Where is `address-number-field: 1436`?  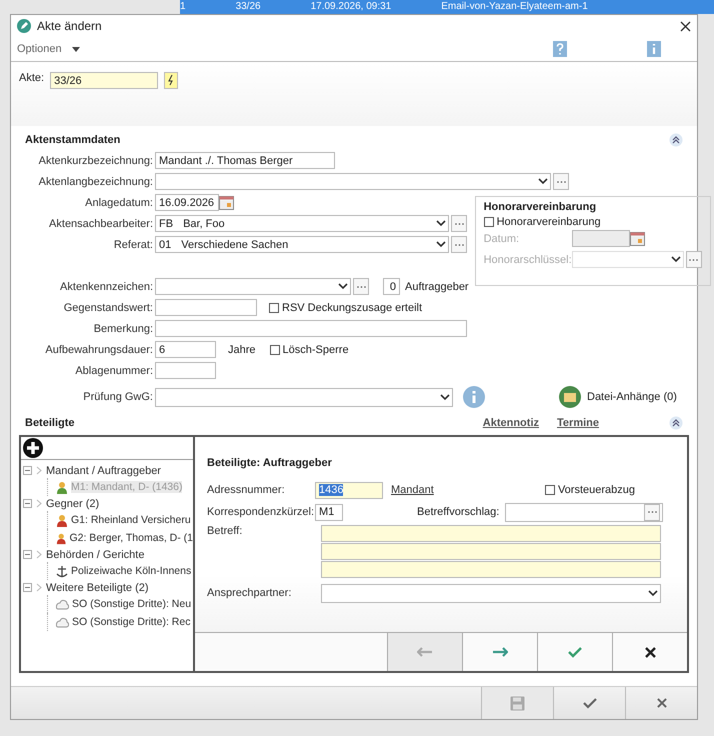
address-number-field: 1436 is located at coordinates (349, 490).